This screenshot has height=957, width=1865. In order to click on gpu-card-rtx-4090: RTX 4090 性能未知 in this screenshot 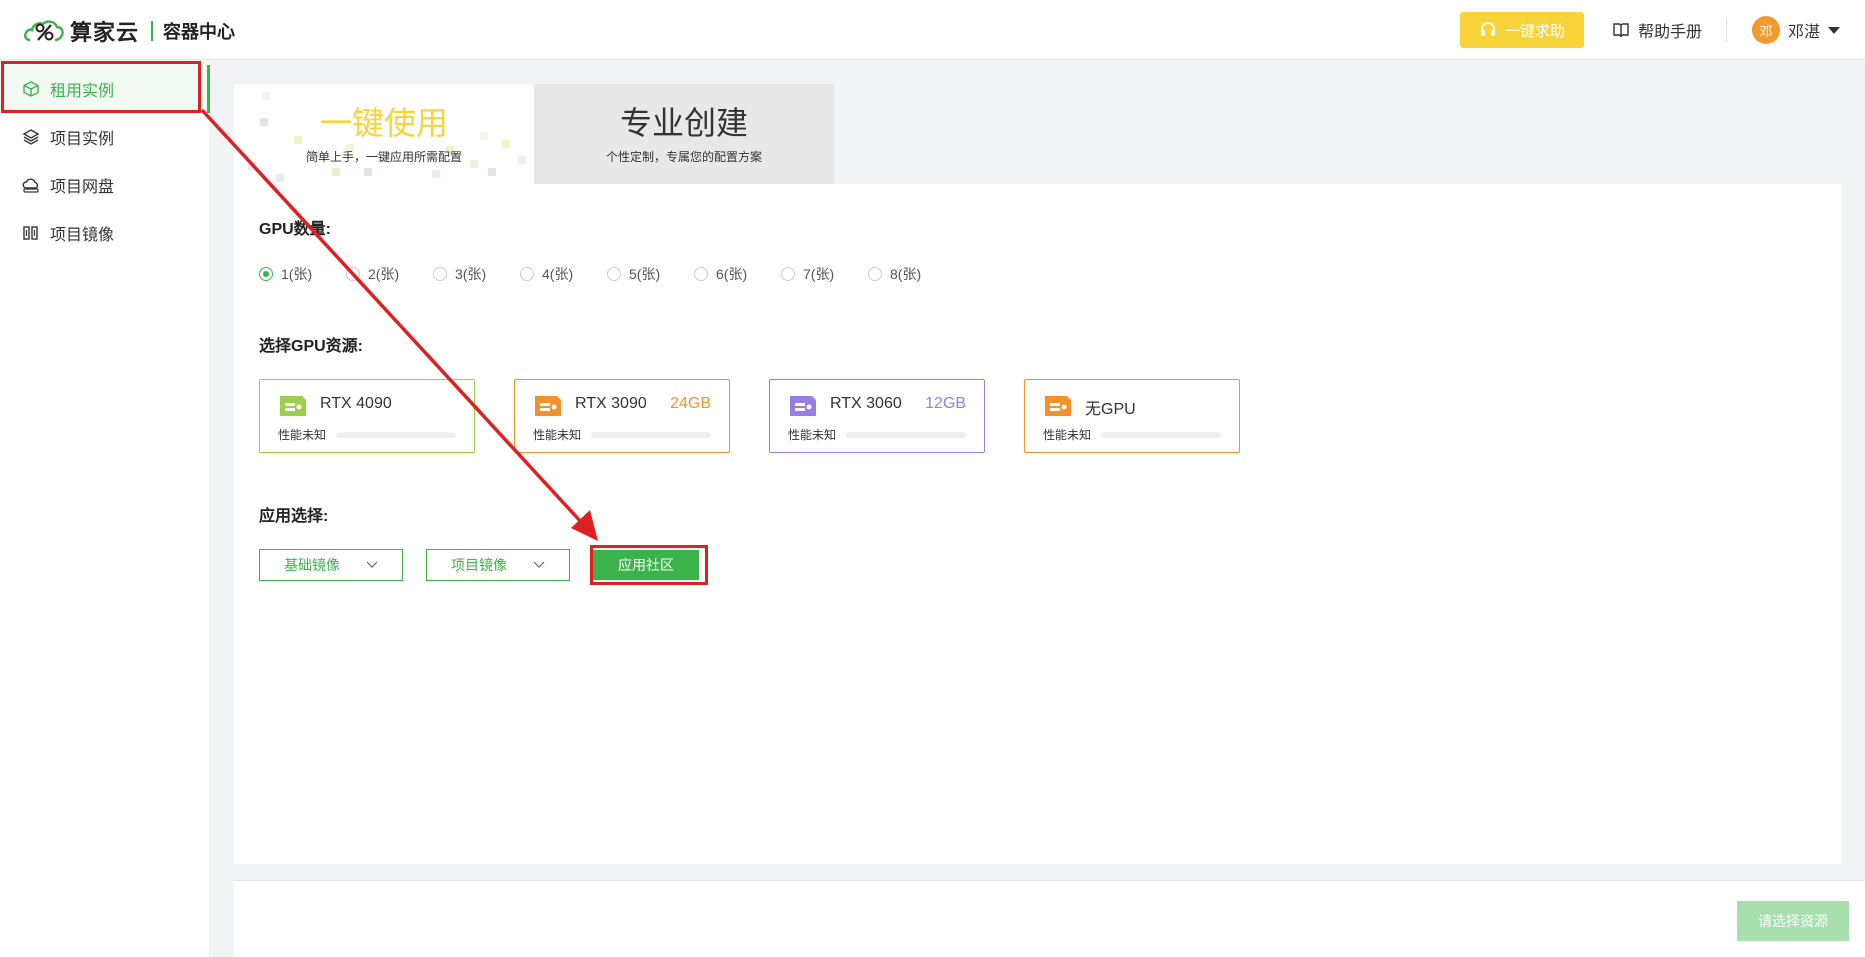, I will do `click(367, 416)`.